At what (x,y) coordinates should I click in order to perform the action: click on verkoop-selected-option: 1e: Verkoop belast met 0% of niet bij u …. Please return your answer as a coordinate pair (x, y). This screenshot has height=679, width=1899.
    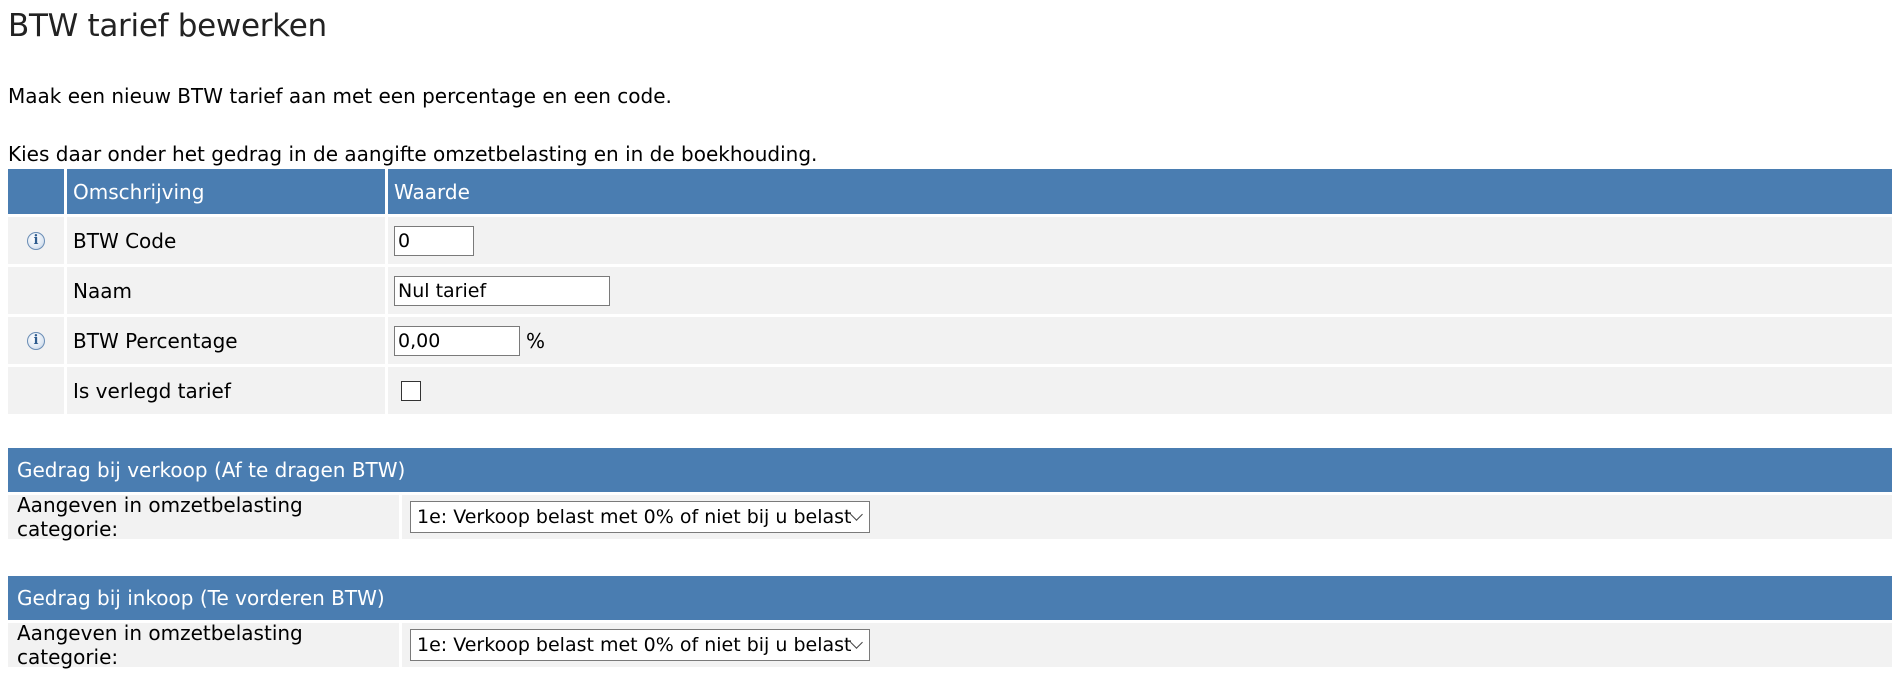
    Looking at the image, I should click on (634, 517).